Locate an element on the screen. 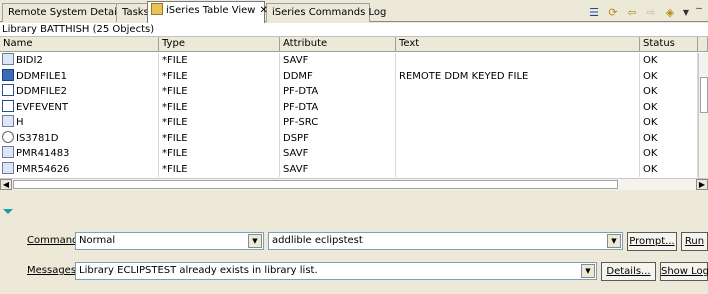 Image resolution: width=708 pixels, height=294 pixels. command-mode-select: Normal ▼ is located at coordinates (169, 241).